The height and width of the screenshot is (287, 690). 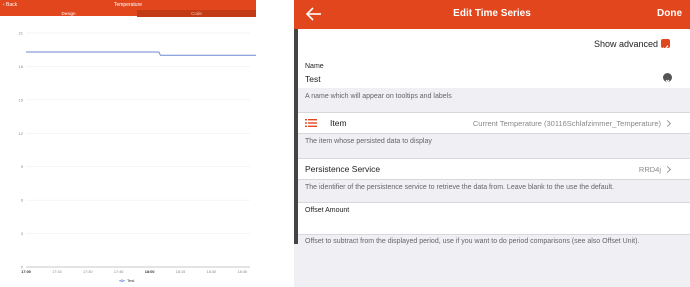 I want to click on persistence-service-value: RRD4j, so click(x=649, y=169).